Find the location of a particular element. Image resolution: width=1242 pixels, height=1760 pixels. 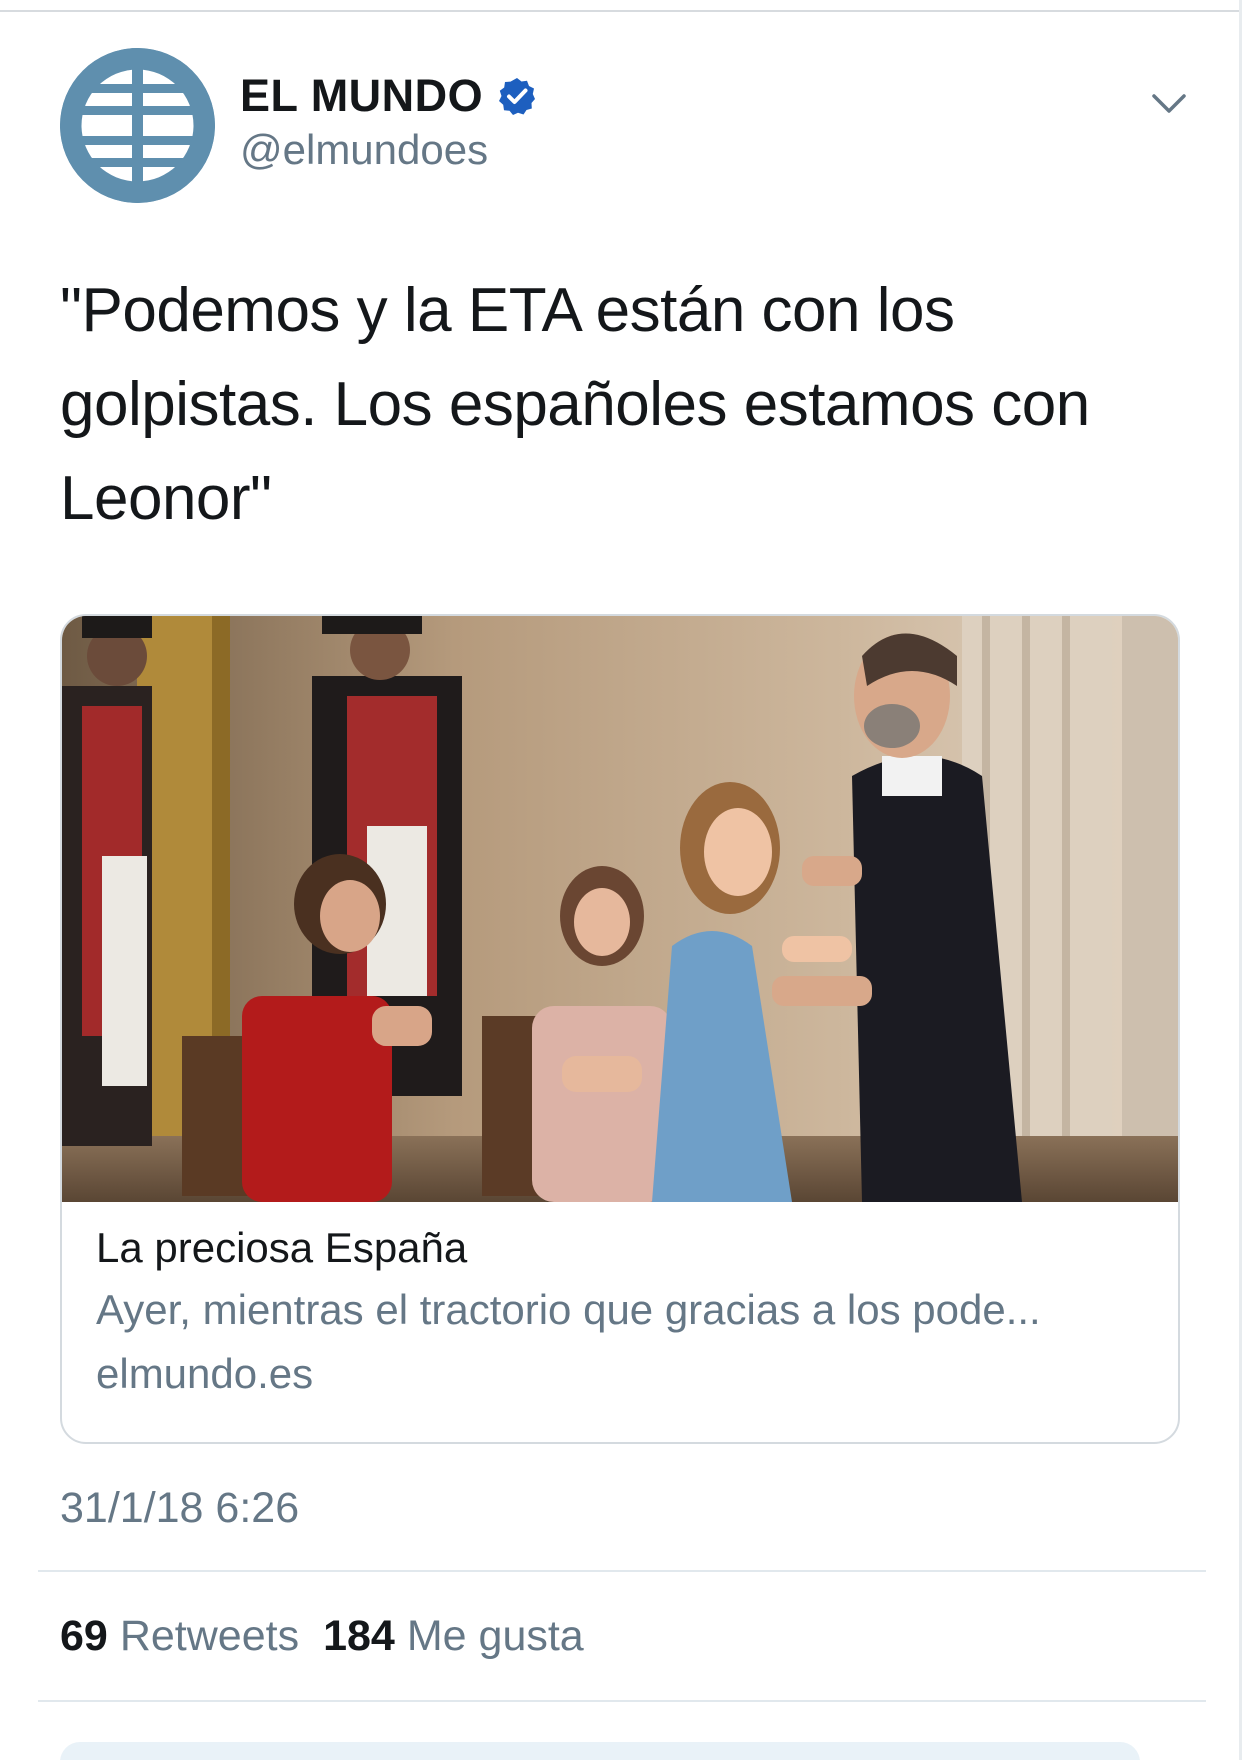

tweet-stats: 69 Retweets 184 Me gusta is located at coordinates (322, 1636).